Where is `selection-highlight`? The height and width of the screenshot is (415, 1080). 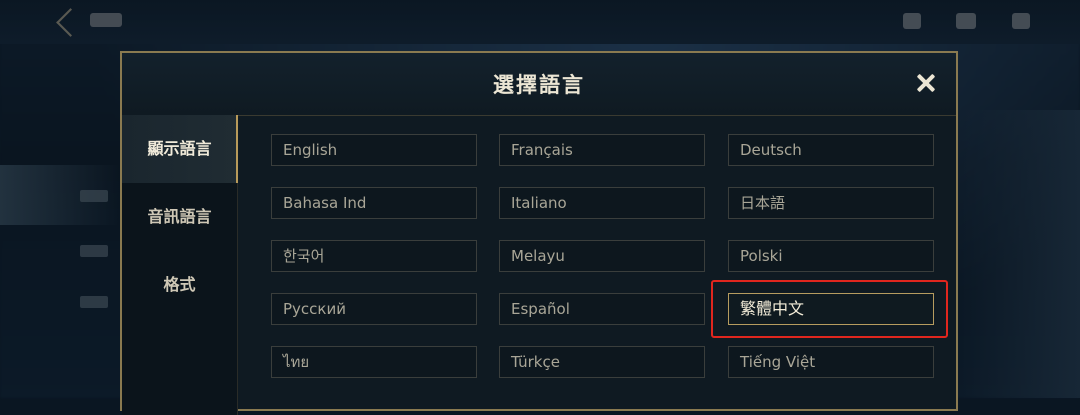
selection-highlight is located at coordinates (829, 309).